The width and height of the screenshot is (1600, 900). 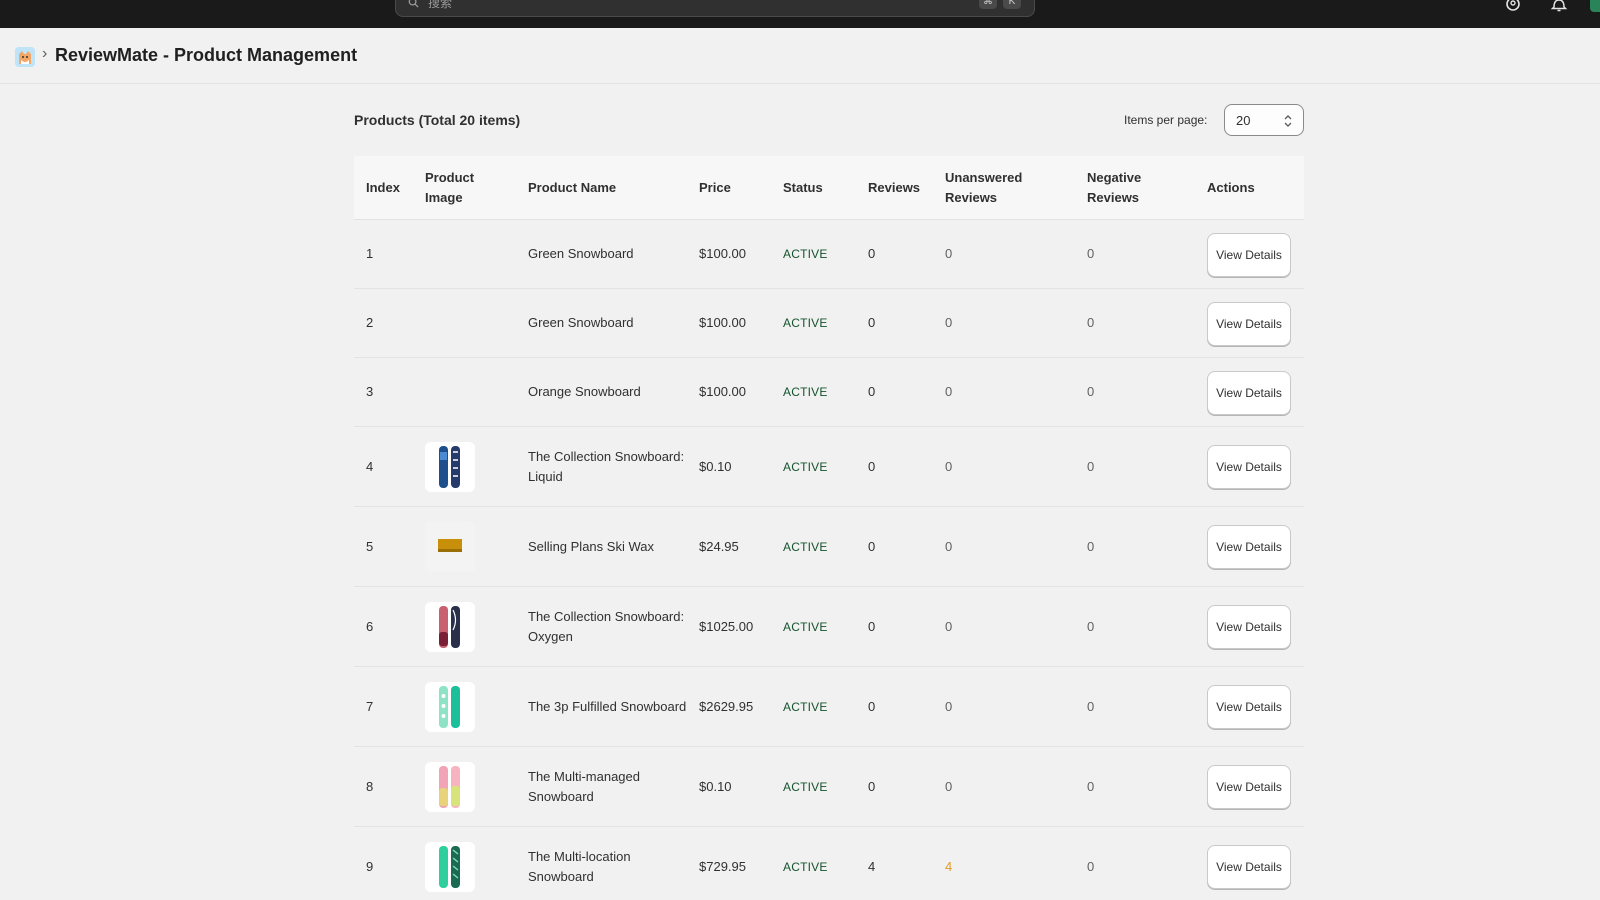 I want to click on items-per-page-label: Items per page:, so click(x=1166, y=120).